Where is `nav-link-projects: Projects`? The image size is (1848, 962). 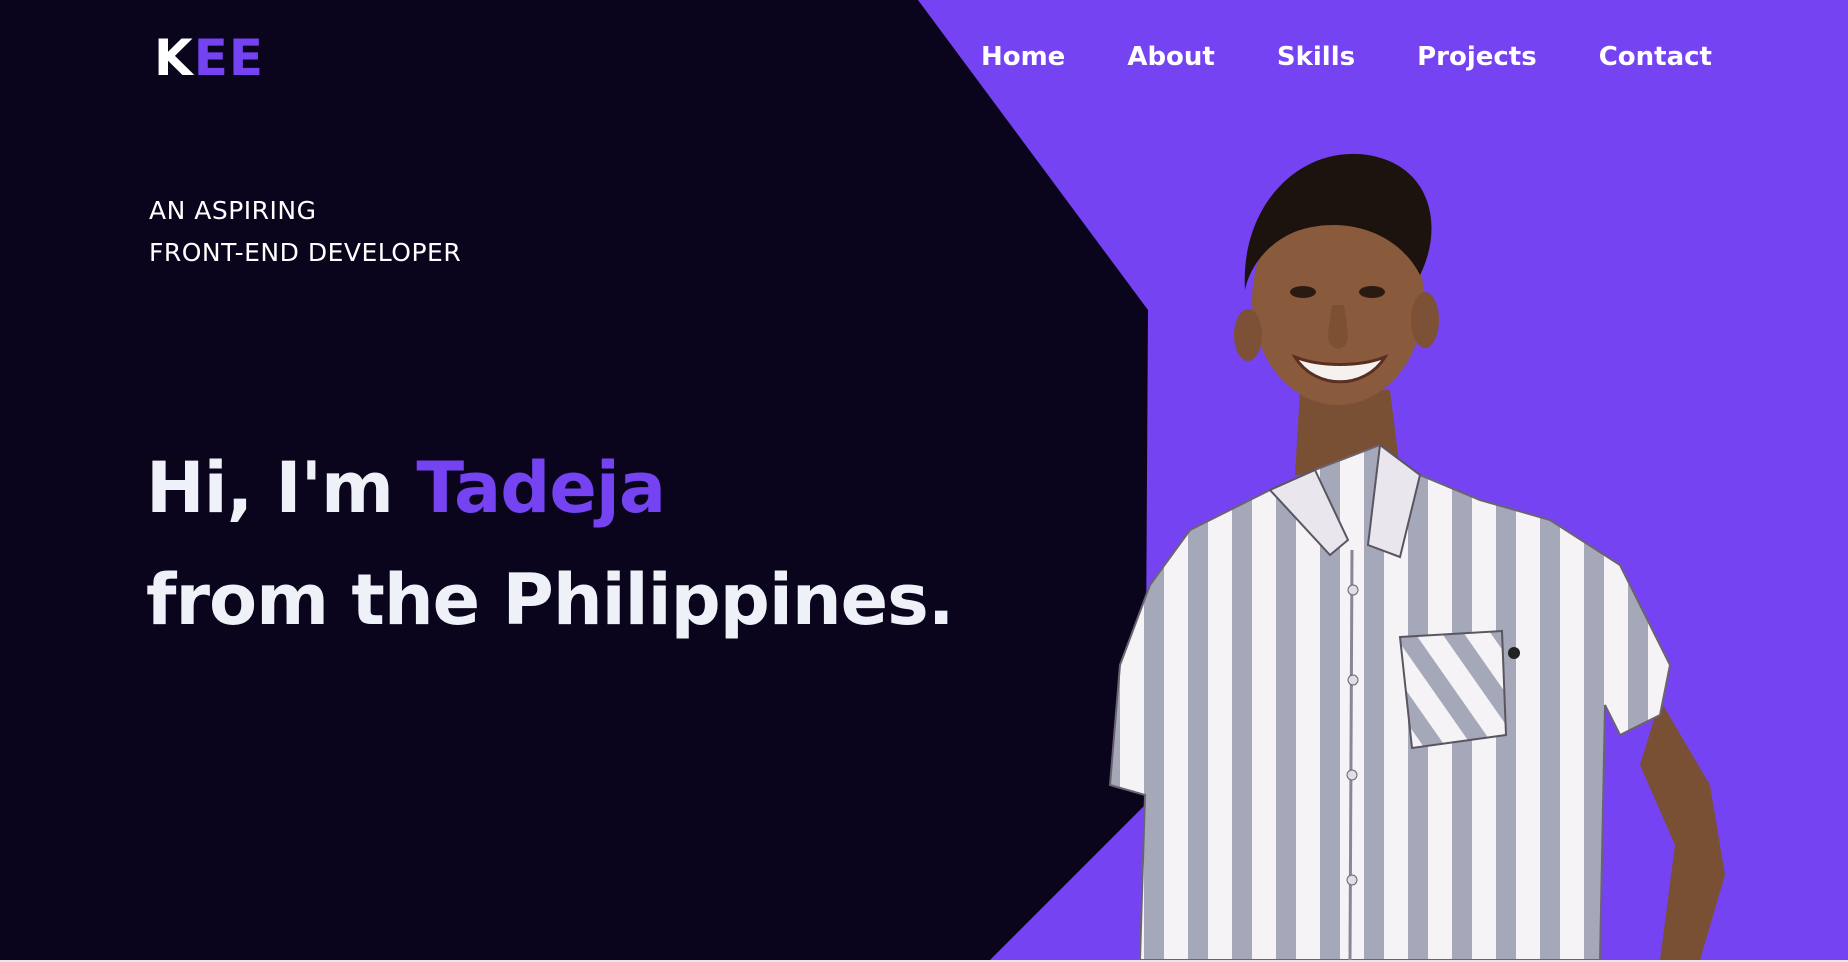
nav-link-projects: Projects is located at coordinates (1477, 57).